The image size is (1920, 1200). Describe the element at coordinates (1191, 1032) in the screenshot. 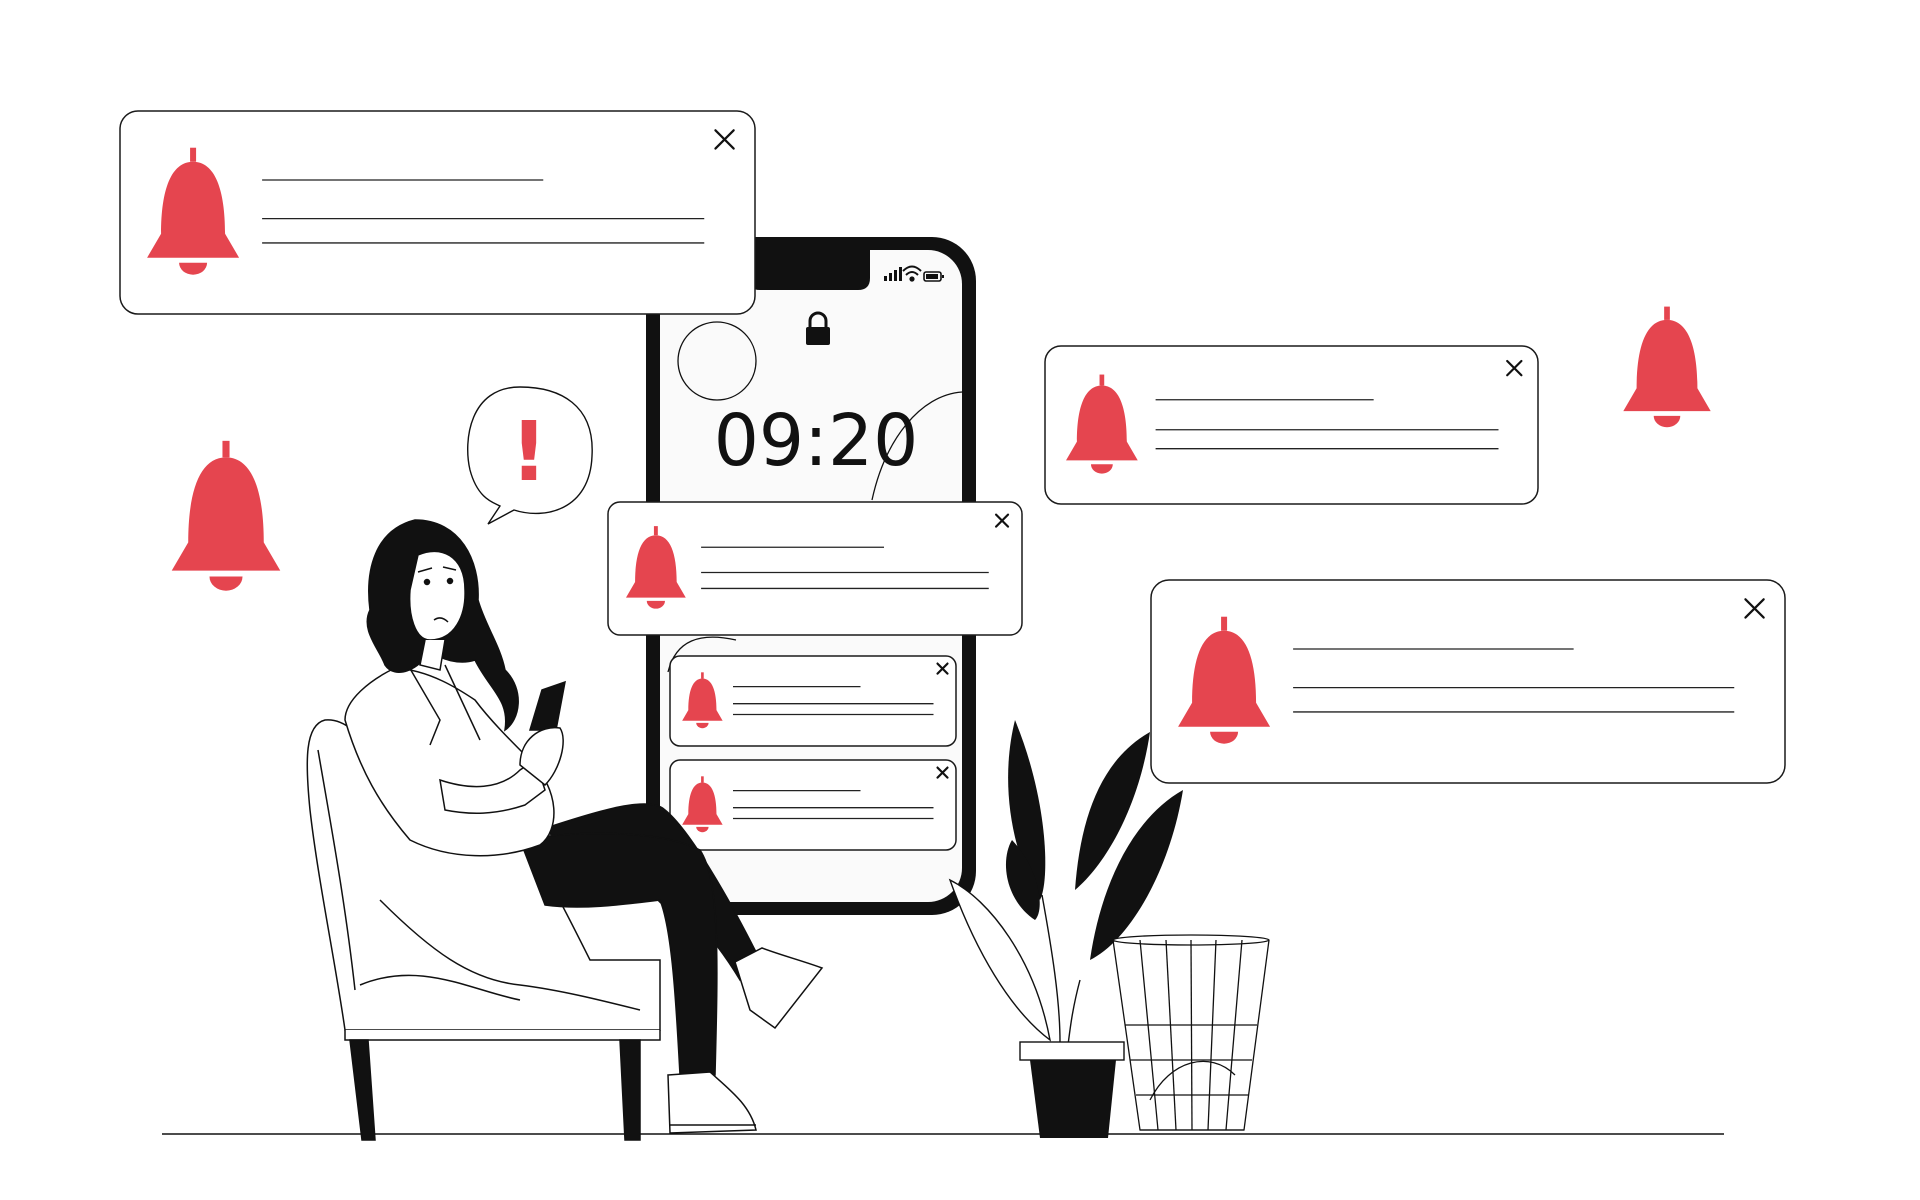

I see `waste-basket` at that location.